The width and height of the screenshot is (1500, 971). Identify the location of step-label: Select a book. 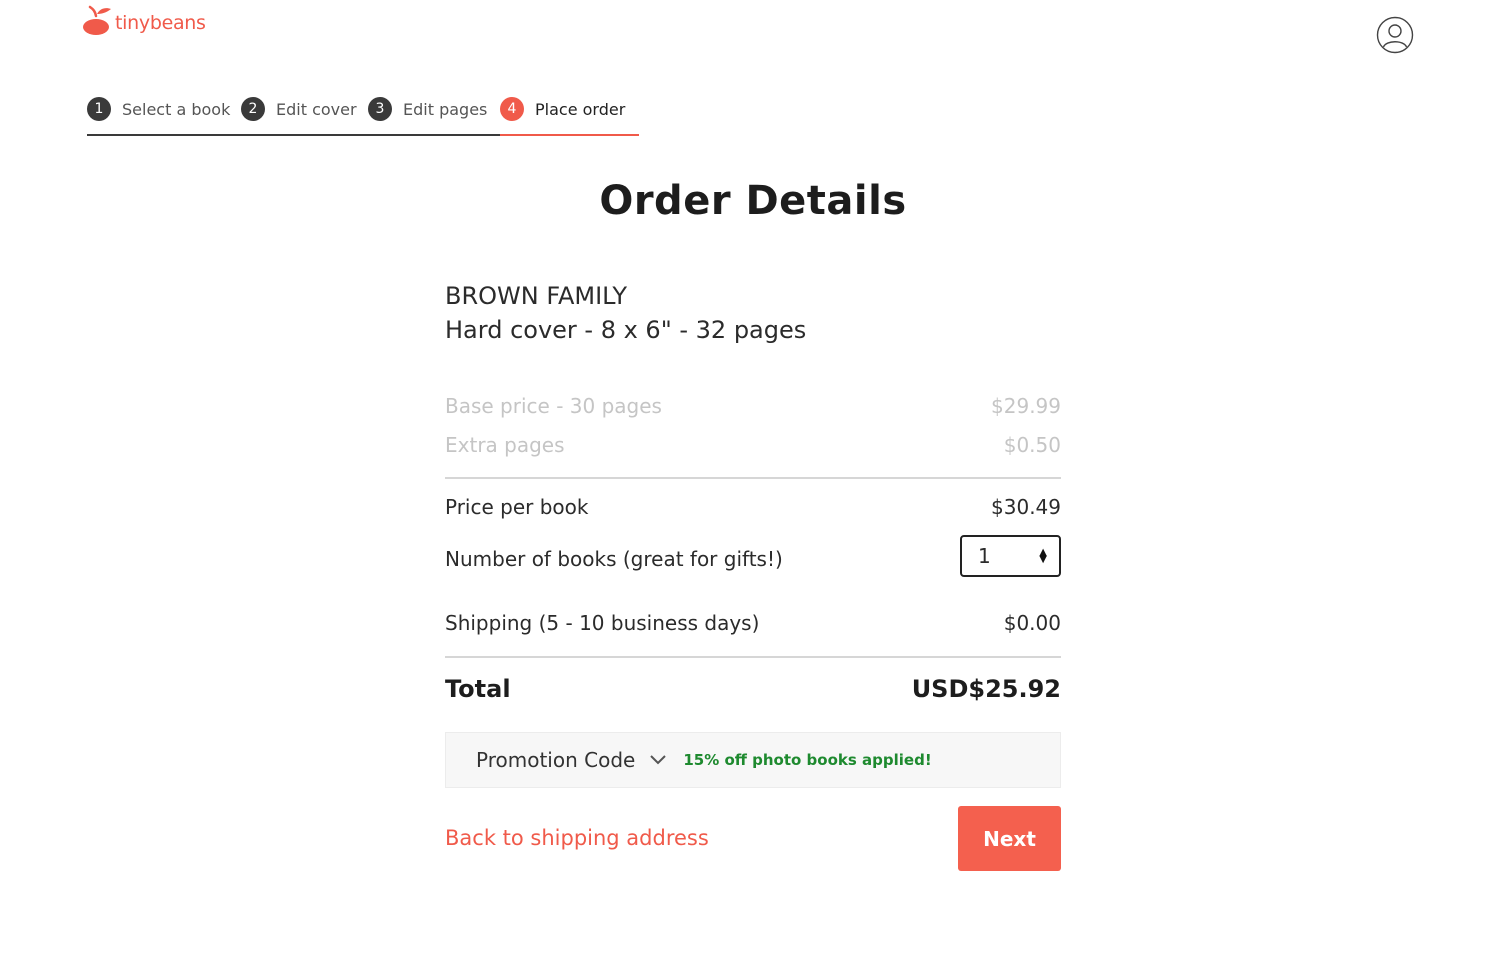
(176, 109).